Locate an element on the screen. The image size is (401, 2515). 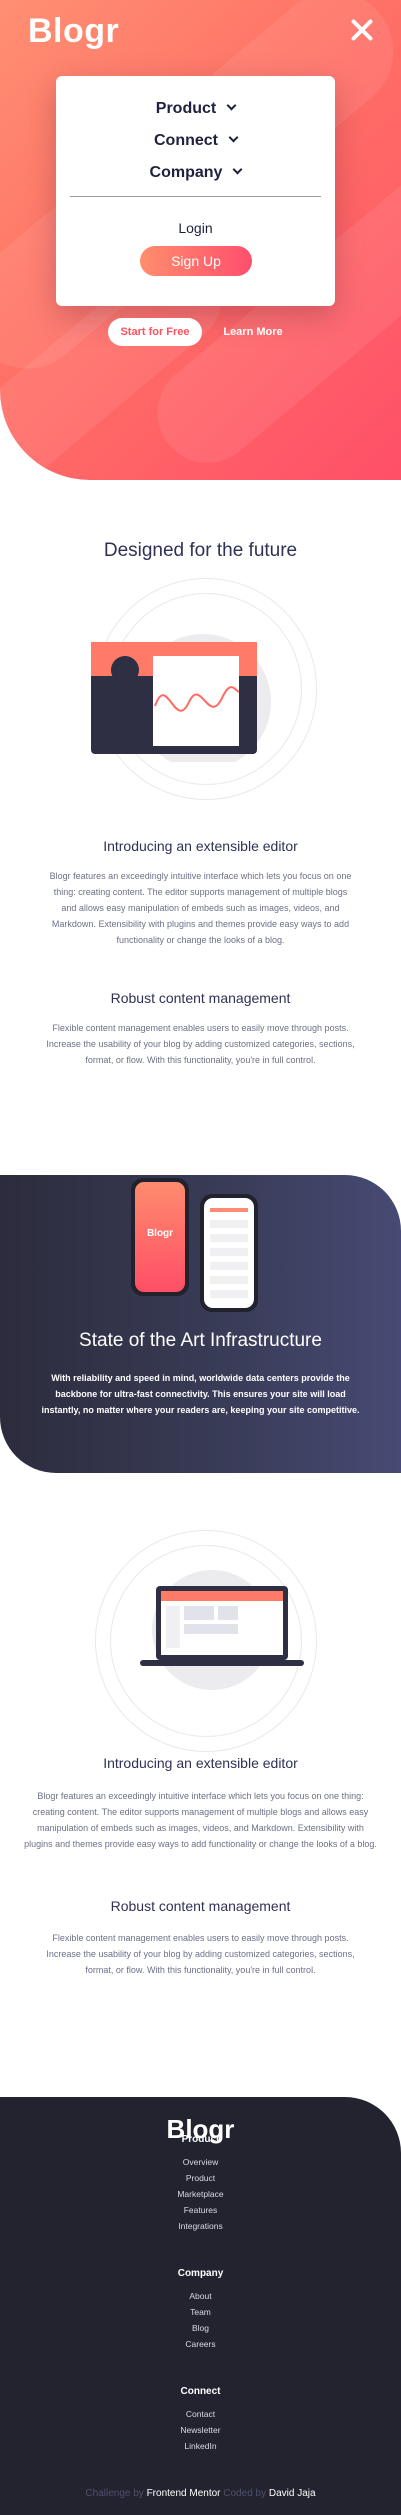
nav-item-connect: Connect is located at coordinates (195, 141).